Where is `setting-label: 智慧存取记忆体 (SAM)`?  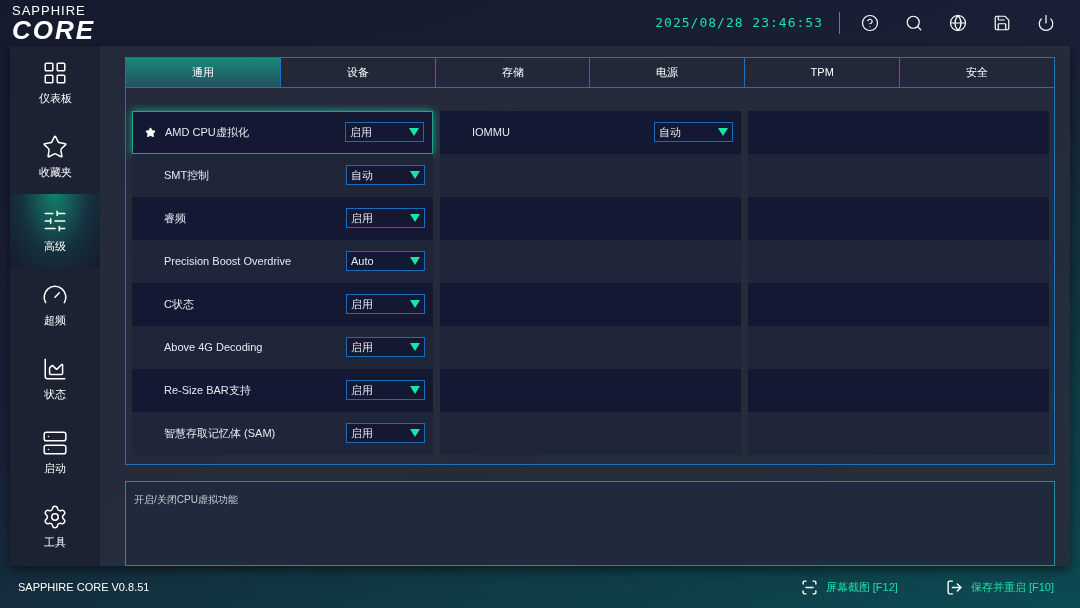
setting-label: 智慧存取记忆体 (SAM) is located at coordinates (220, 433).